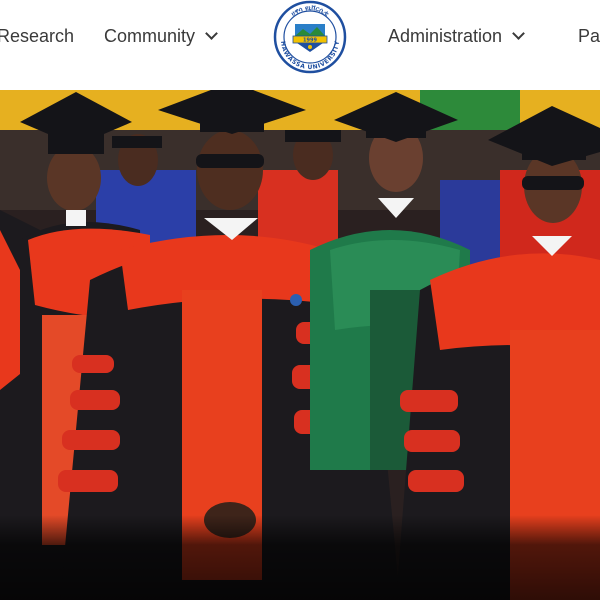 This screenshot has height=600, width=600. What do you see at coordinates (150, 35) in the screenshot?
I see `nav-item-label: Community` at bounding box center [150, 35].